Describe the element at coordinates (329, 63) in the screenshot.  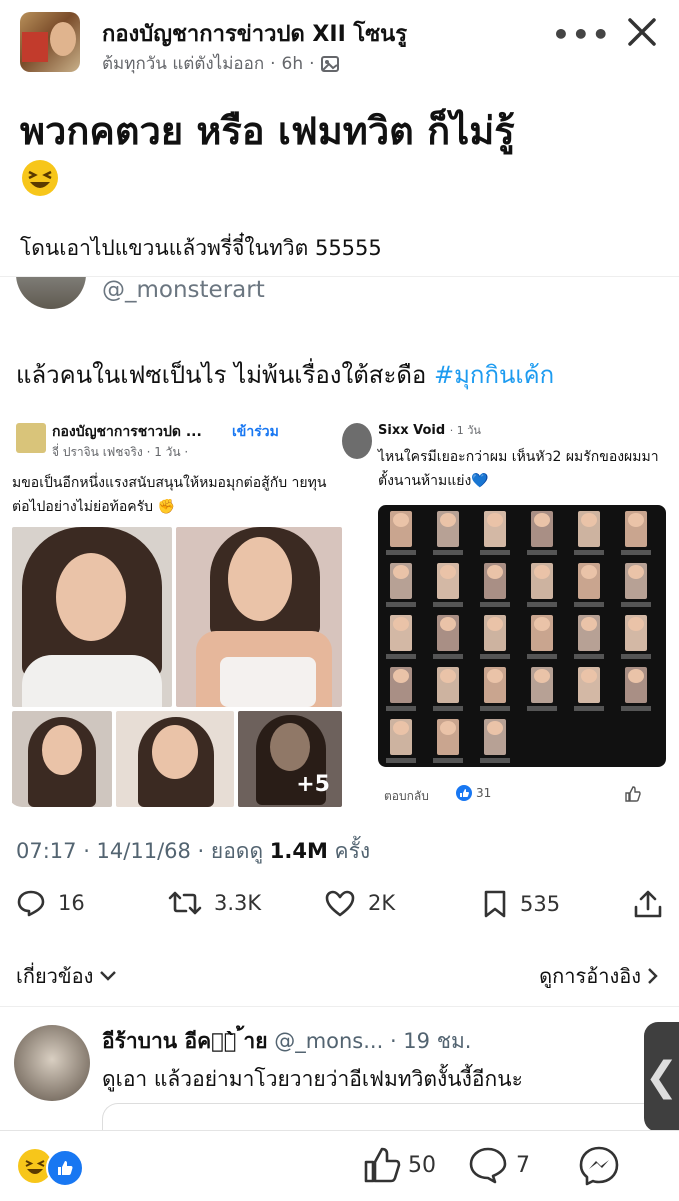
I see `photo-icon` at that location.